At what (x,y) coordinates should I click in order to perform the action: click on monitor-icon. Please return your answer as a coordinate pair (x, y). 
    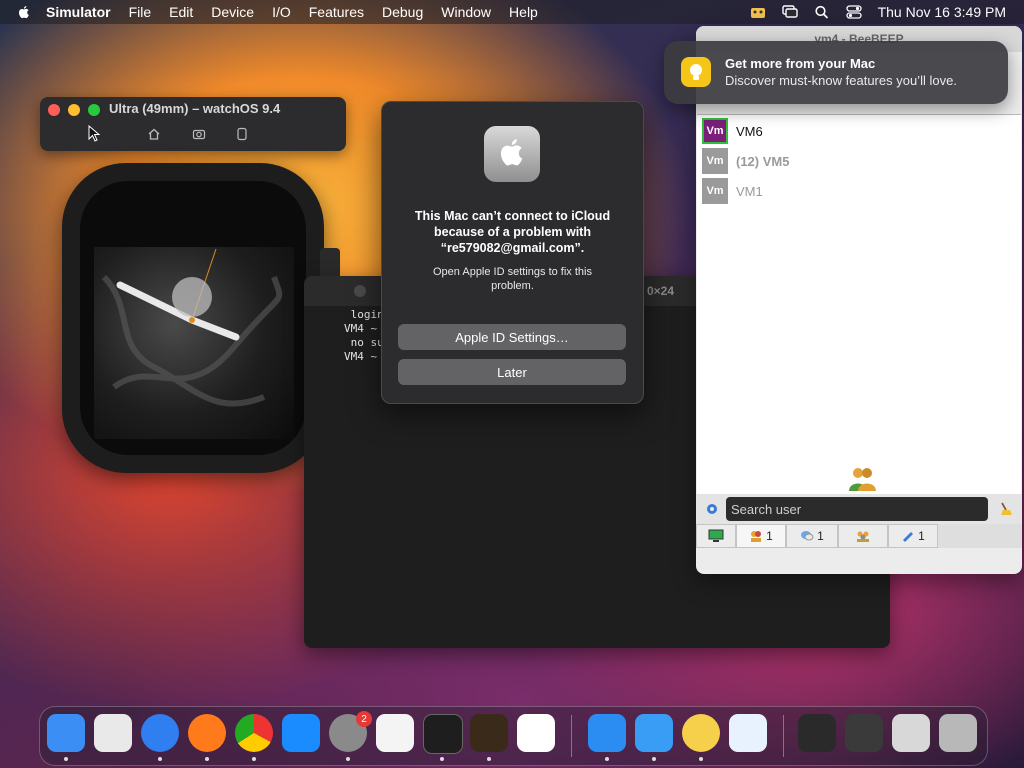
    Looking at the image, I should click on (716, 535).